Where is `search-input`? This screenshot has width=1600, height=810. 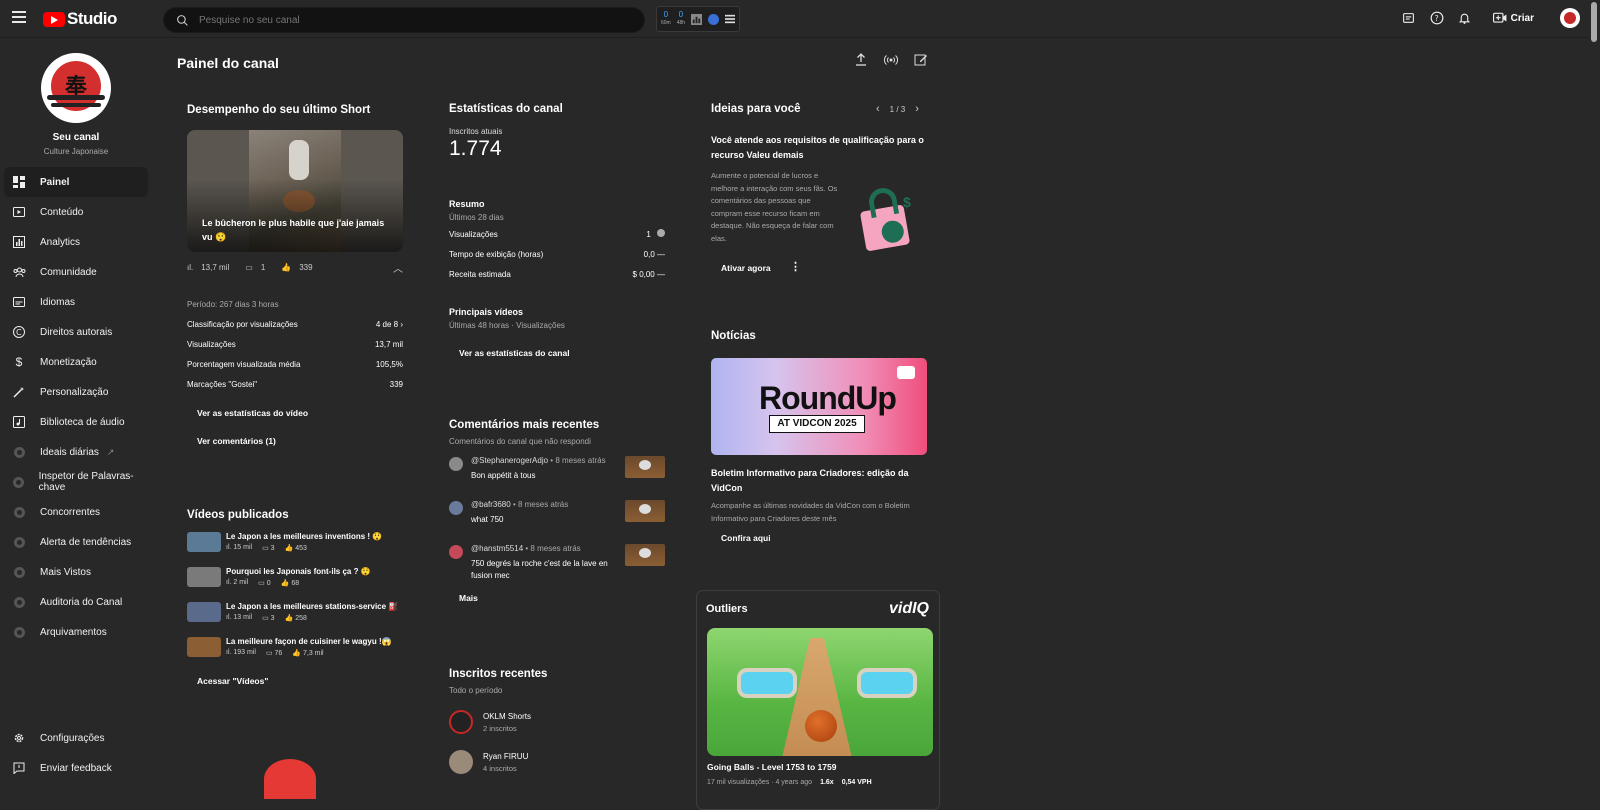 search-input is located at coordinates (399, 20).